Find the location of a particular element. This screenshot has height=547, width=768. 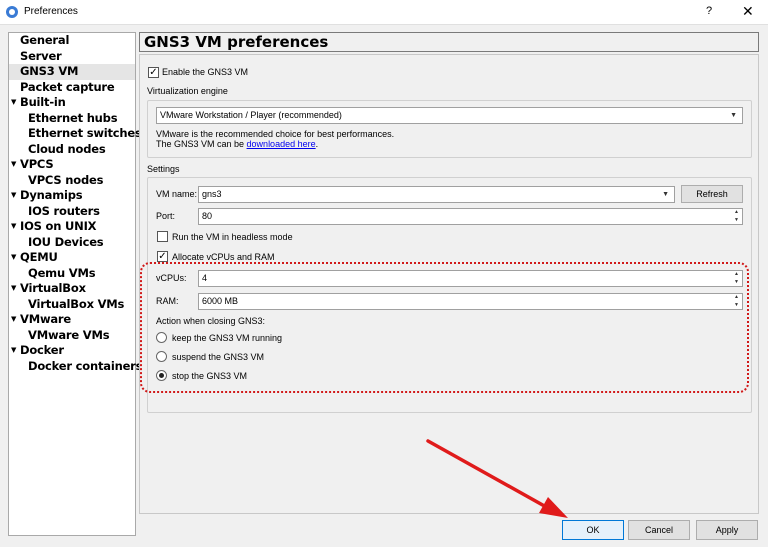

apply-button-label: Apply is located at coordinates (727, 530).